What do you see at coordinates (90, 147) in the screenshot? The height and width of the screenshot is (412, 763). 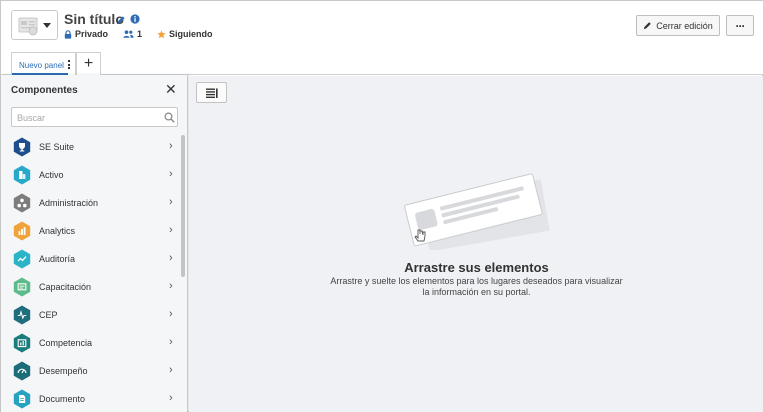 I see `component-item-1: SE Suite ›` at bounding box center [90, 147].